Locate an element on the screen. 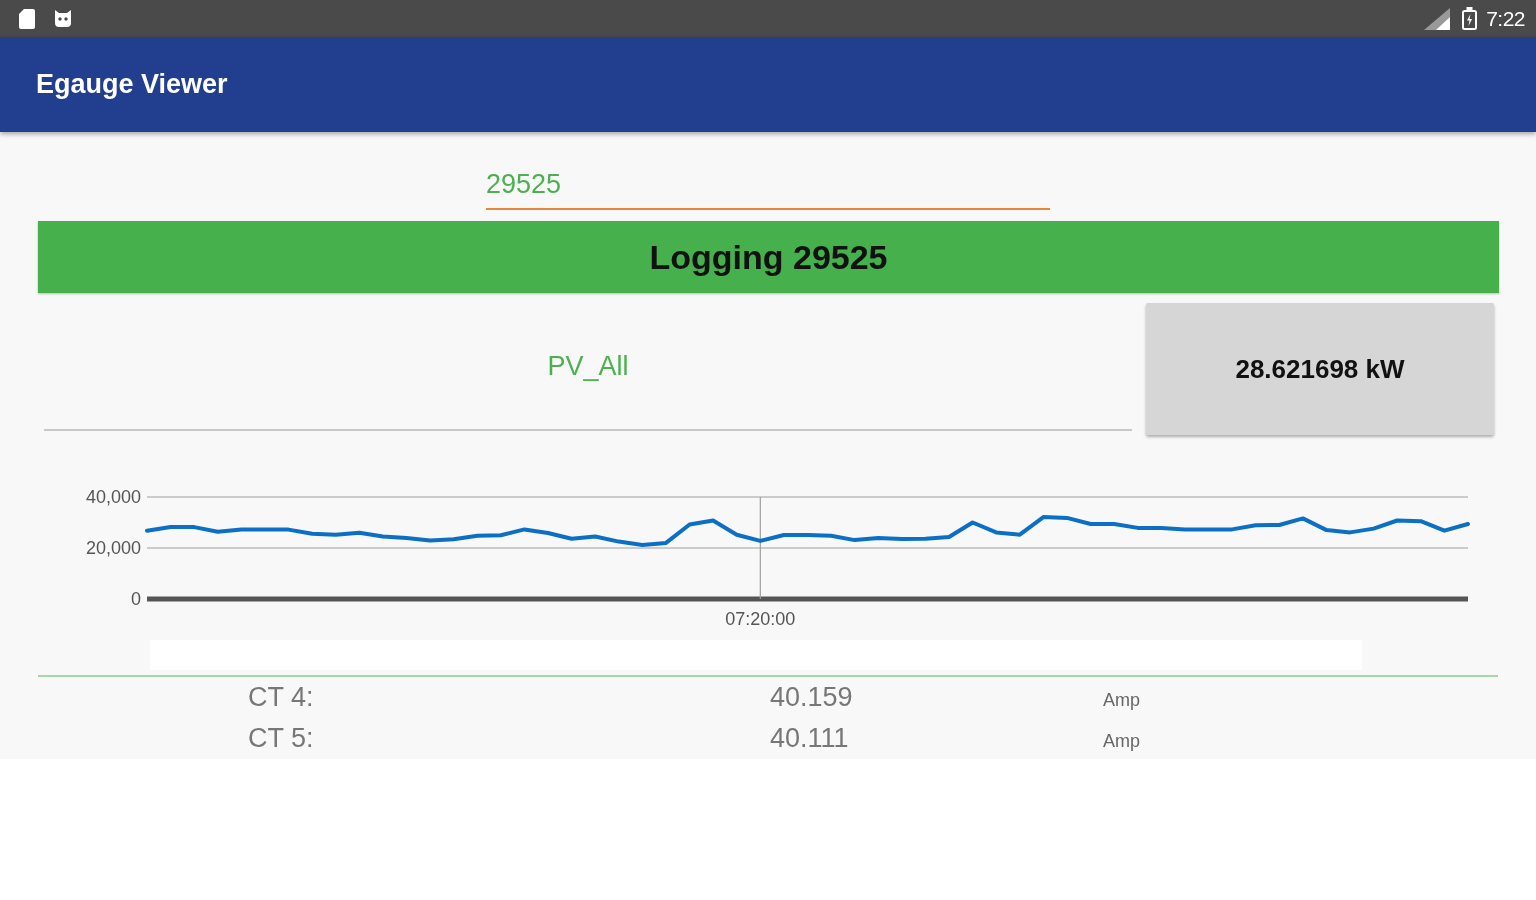 The image size is (1536, 900). power-reading-button: 28.621698 kW is located at coordinates (1320, 369).